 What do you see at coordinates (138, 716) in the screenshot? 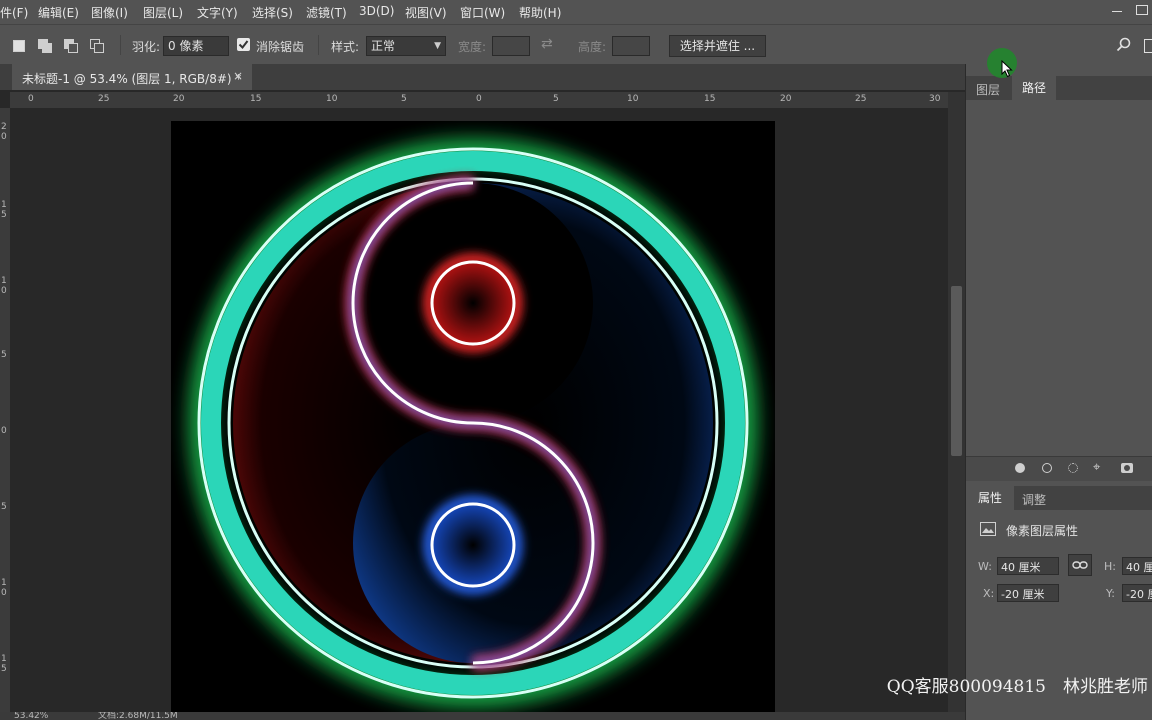
I see `document-size: 文档:2.68M/11.5M` at bounding box center [138, 716].